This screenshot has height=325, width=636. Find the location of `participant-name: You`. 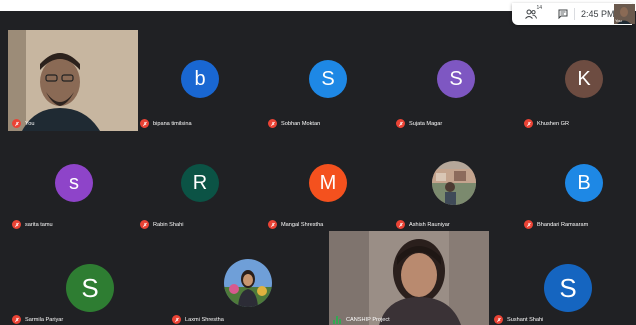

participant-name: You is located at coordinates (30, 123).